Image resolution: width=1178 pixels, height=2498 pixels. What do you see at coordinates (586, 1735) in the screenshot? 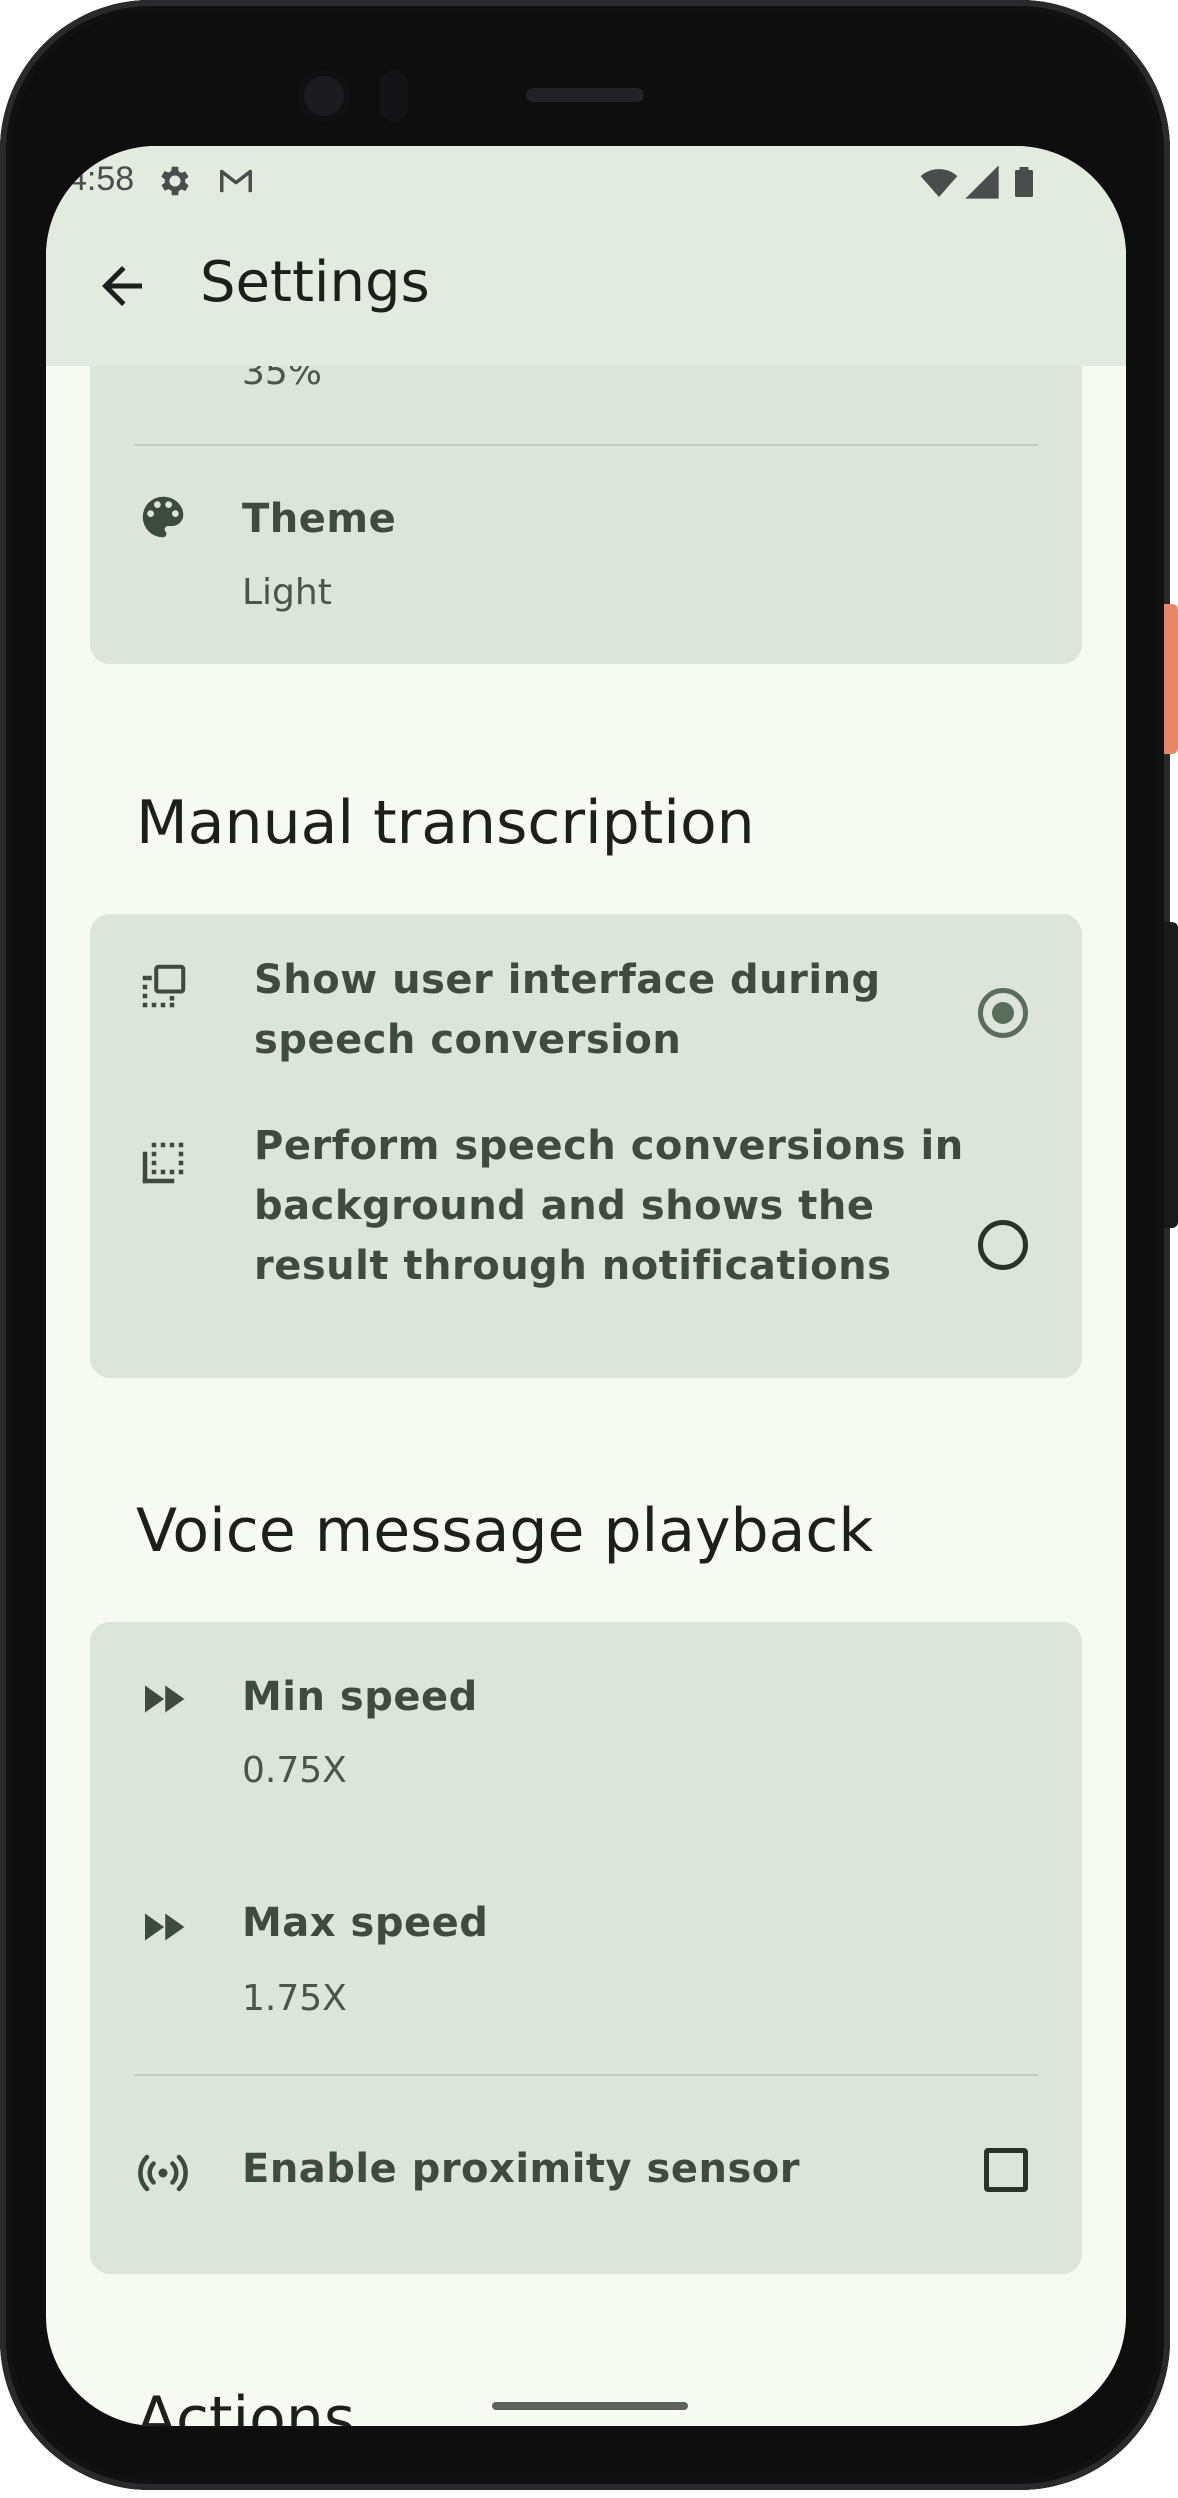
I see `min-speed-row: Min speed 0.75X` at bounding box center [586, 1735].